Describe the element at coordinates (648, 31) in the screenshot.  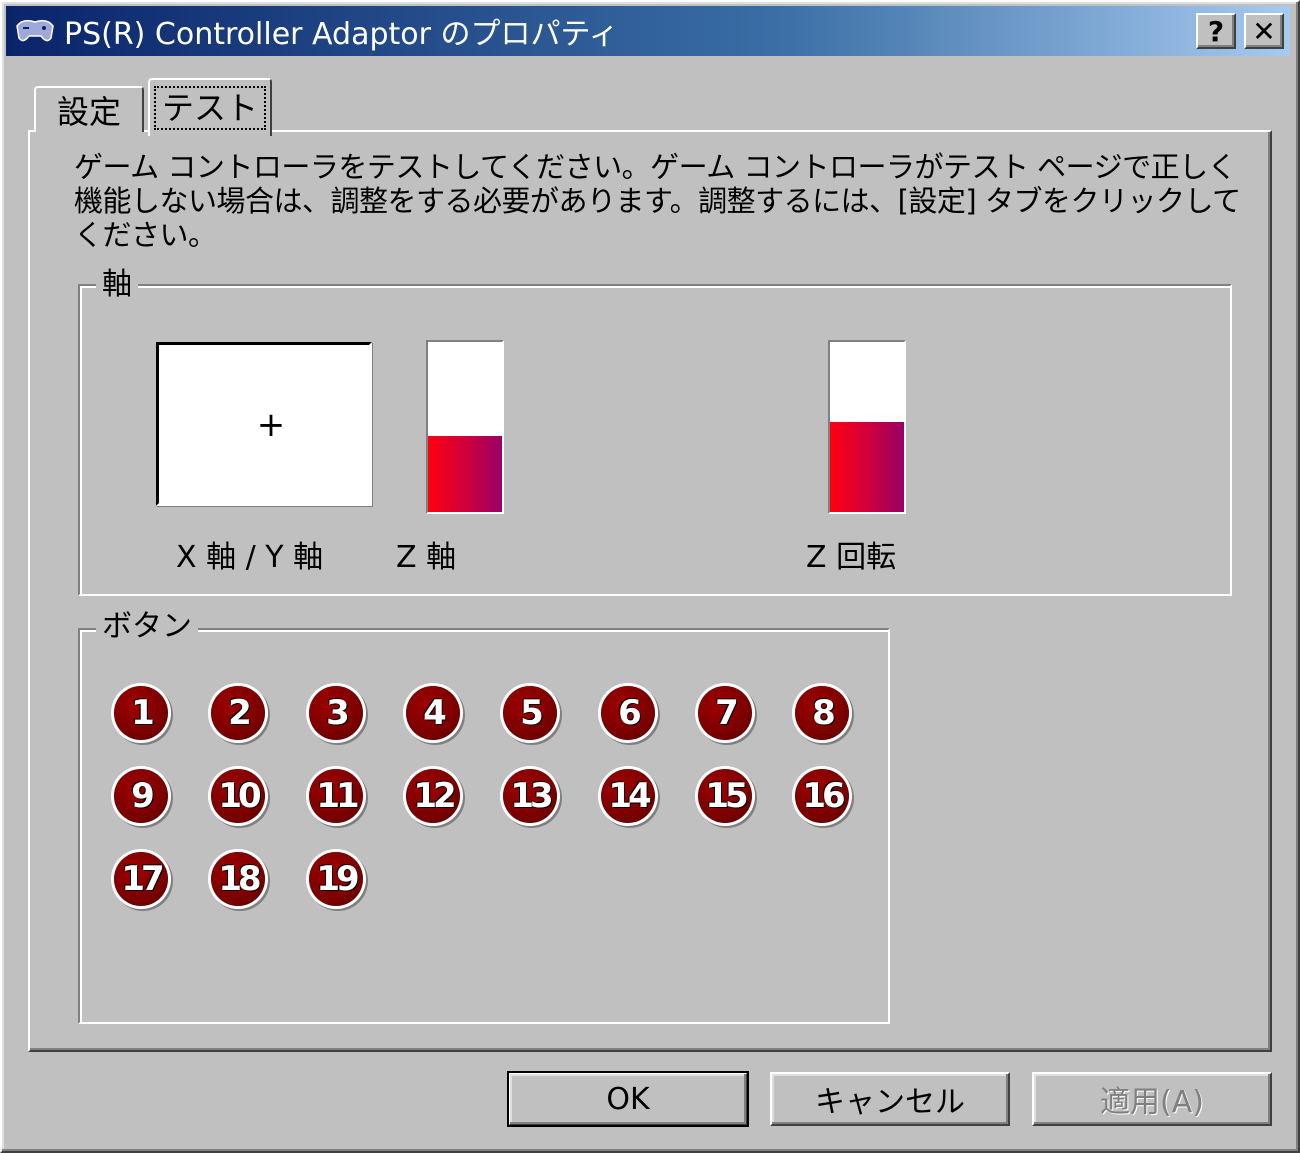
I see `title-bar: PS(R) Controller Adaptor のプロパティ ? ✕` at that location.